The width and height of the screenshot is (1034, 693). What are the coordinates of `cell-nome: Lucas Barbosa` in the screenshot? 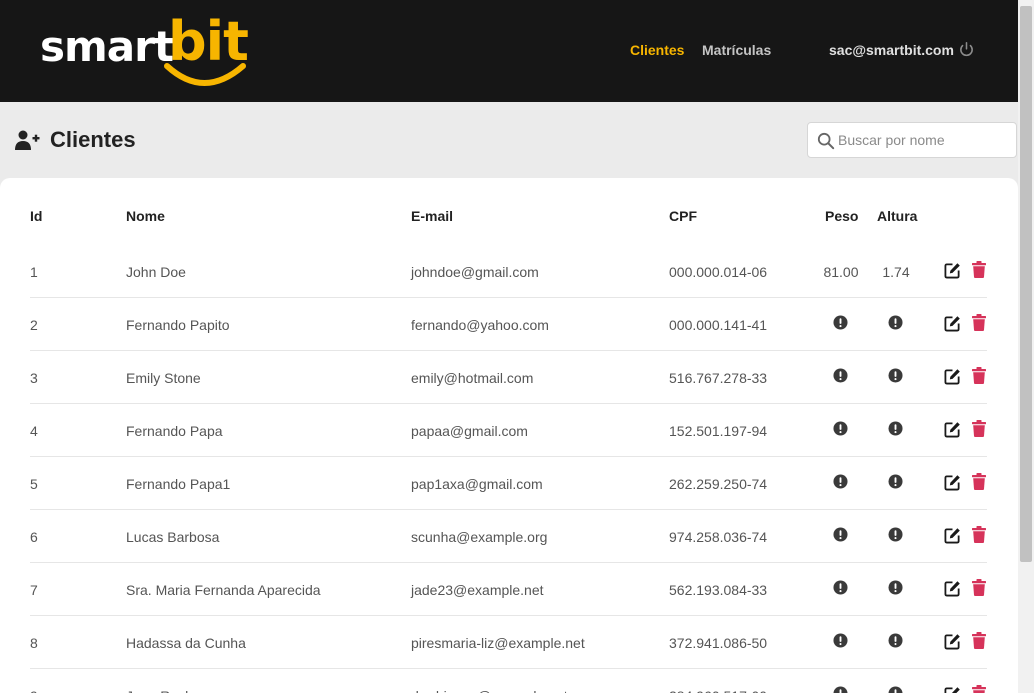 It's located at (173, 537).